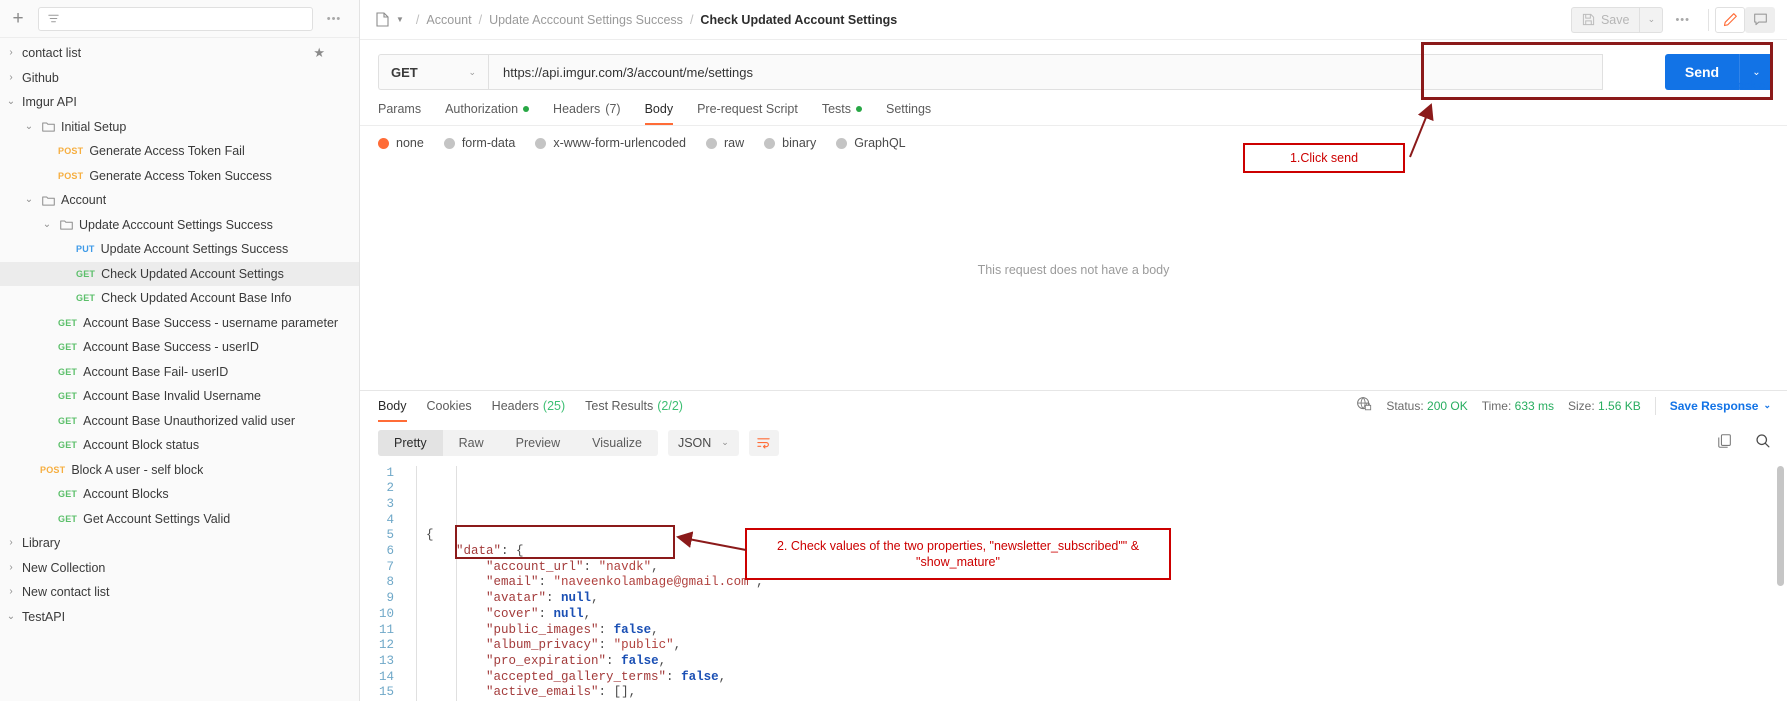  What do you see at coordinates (86, 273) in the screenshot?
I see `request-method-badge: GET` at bounding box center [86, 273].